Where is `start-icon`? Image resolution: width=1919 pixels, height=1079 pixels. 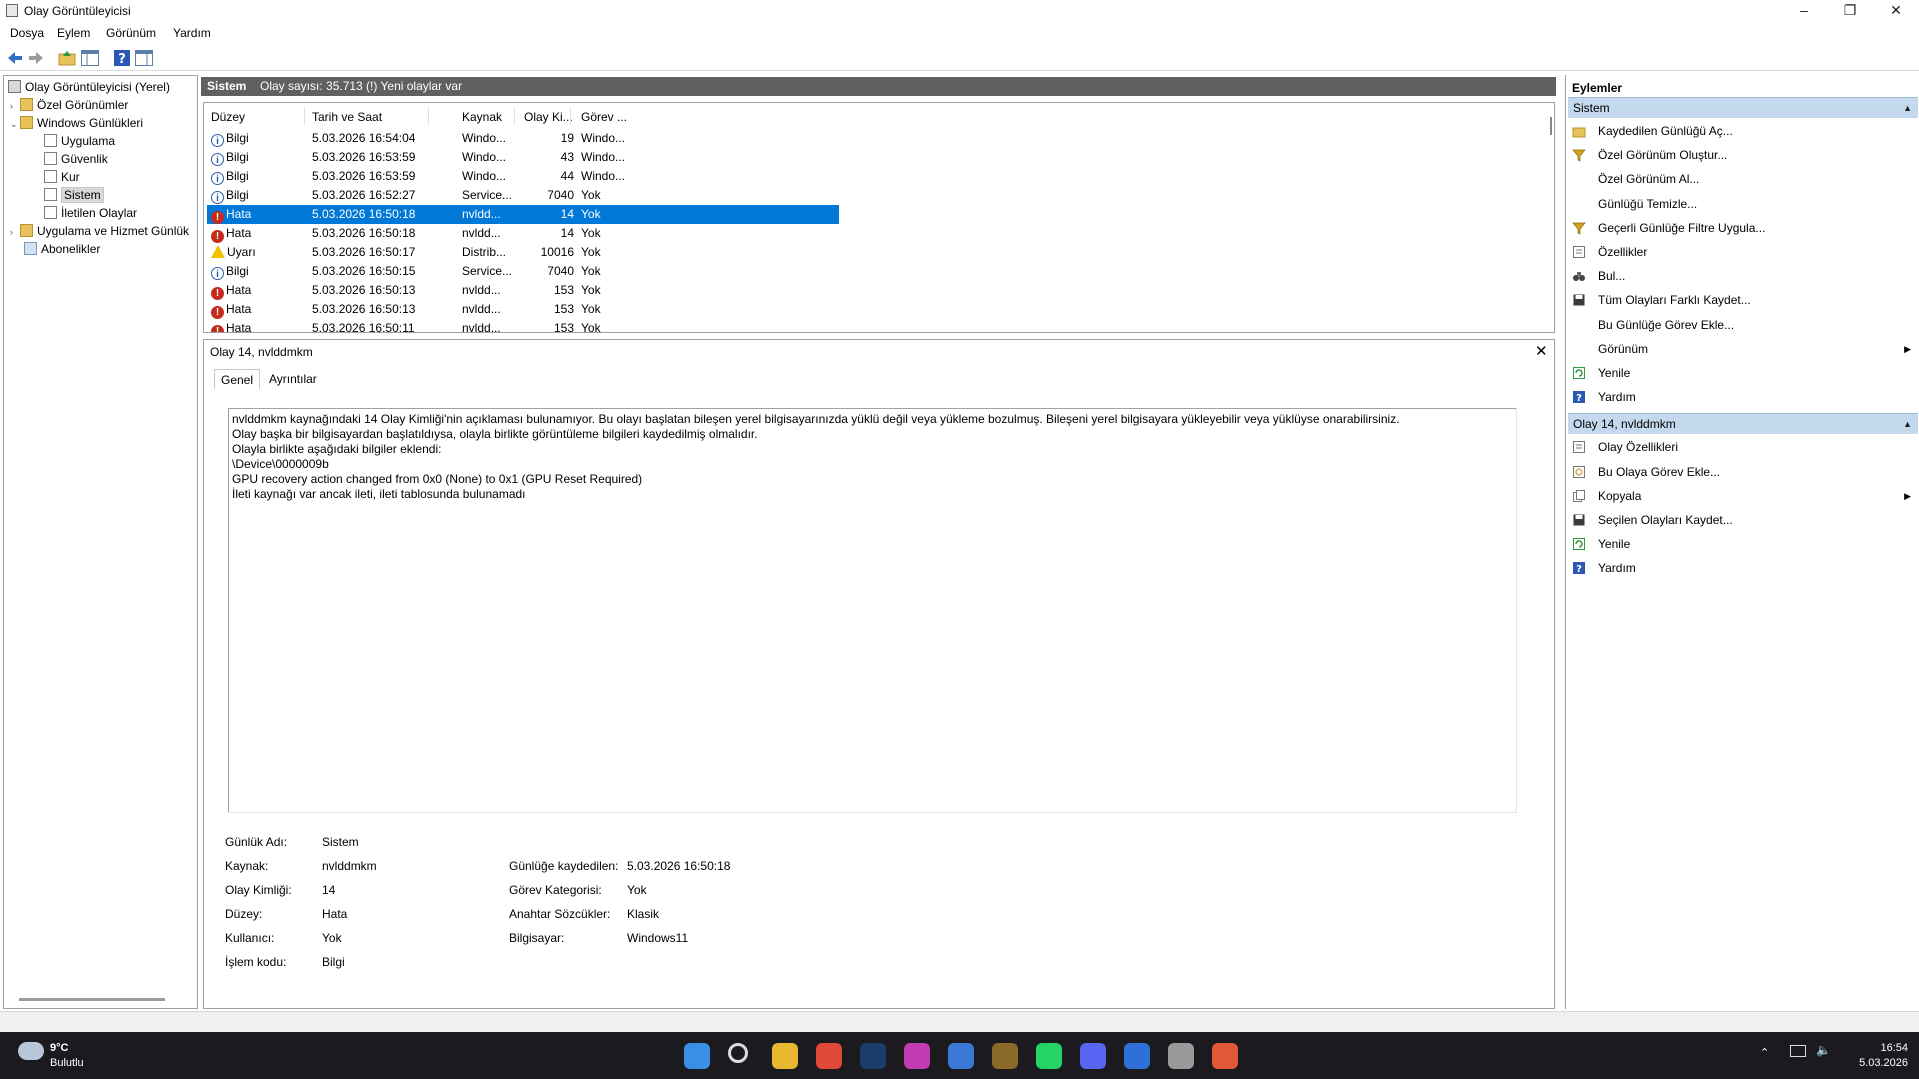
start-icon is located at coordinates (697, 1056).